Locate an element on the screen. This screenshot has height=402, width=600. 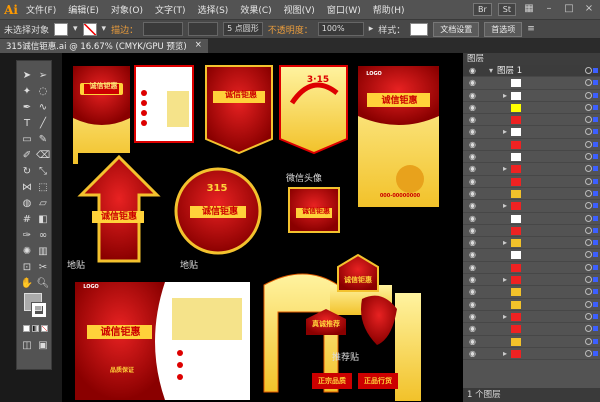
bridge-button: Br is located at coordinates (482, 9).